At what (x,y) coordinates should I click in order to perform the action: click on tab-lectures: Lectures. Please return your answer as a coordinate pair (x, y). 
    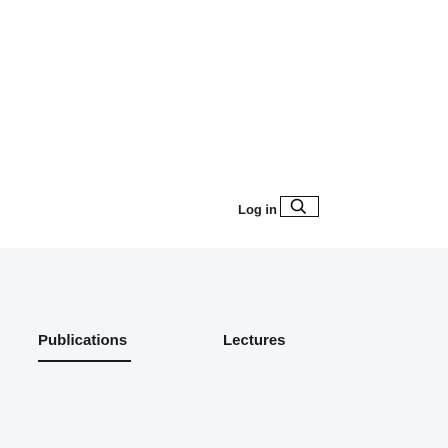
    Looking at the image, I should click on (254, 341).